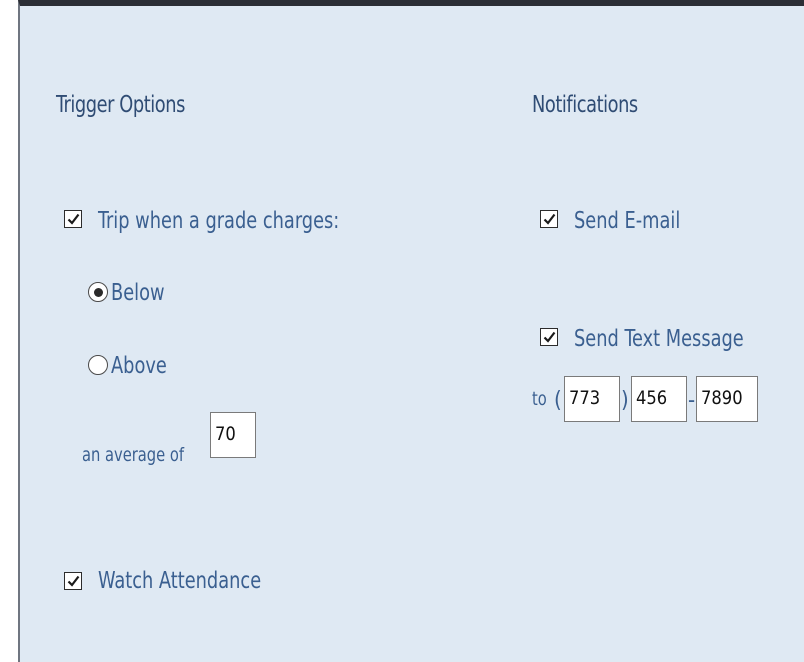 This screenshot has height=662, width=804. What do you see at coordinates (558, 400) in the screenshot?
I see `phone-open-paren: (` at bounding box center [558, 400].